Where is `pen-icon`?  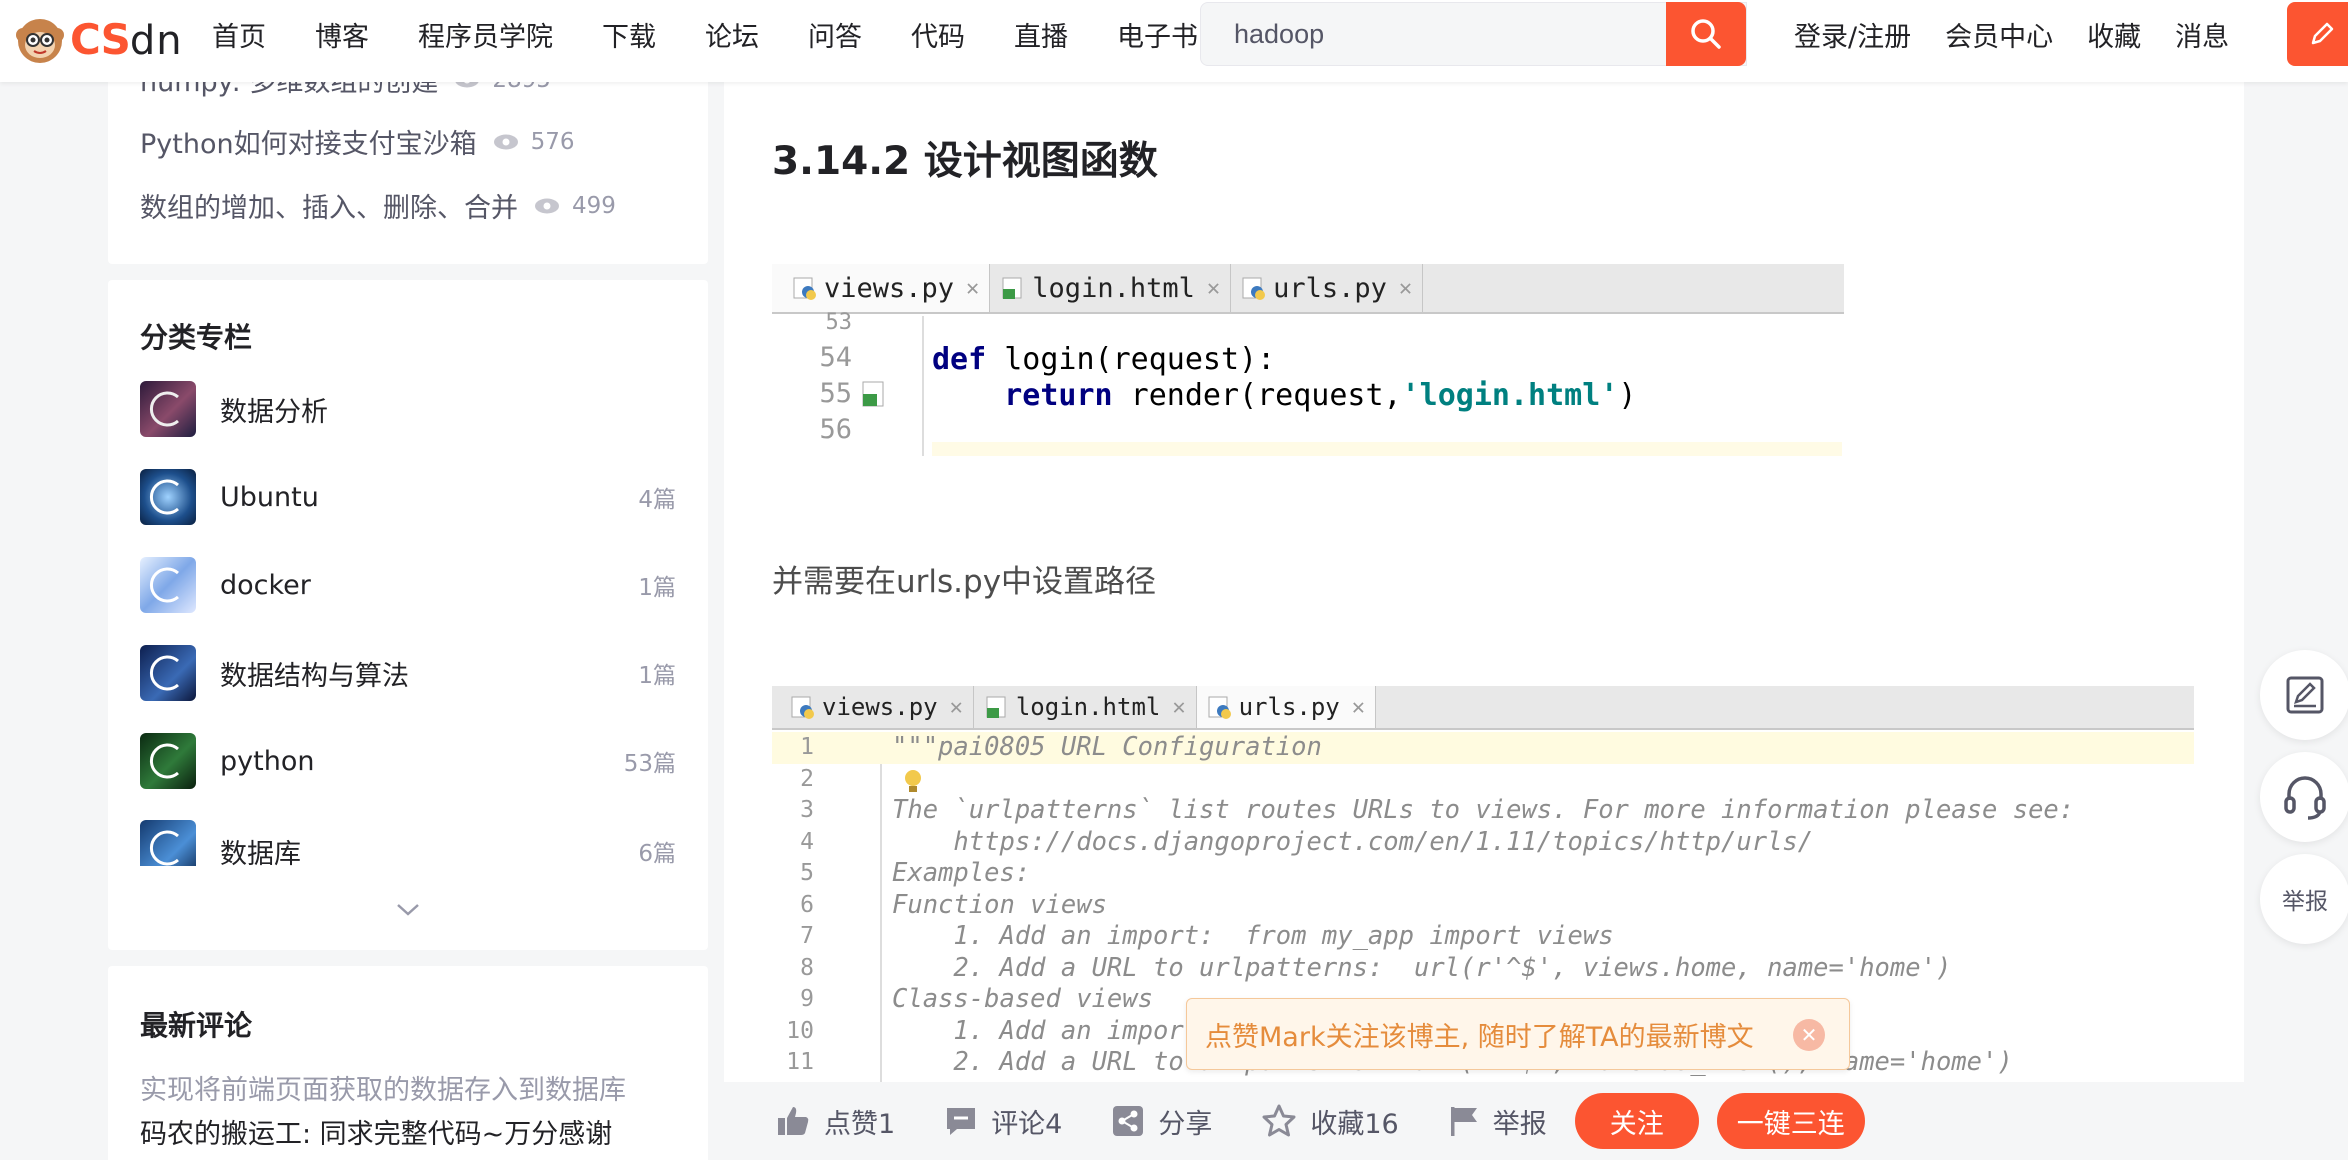
pen-icon is located at coordinates (2322, 33).